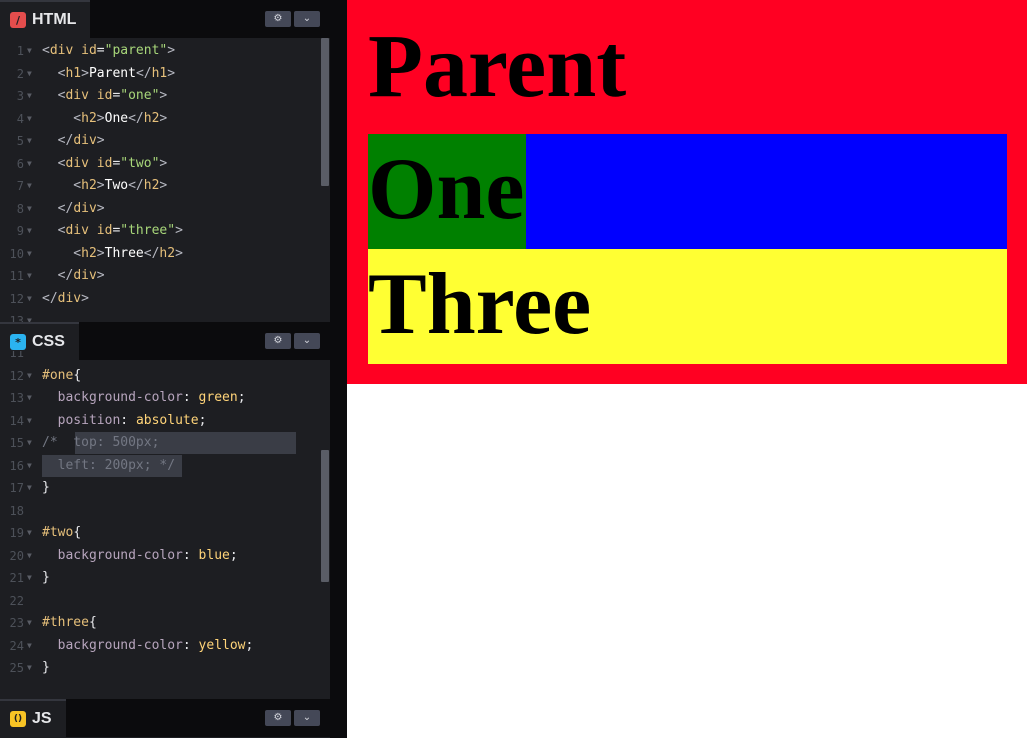  I want to click on css-scrollbar-thumb, so click(325, 516).